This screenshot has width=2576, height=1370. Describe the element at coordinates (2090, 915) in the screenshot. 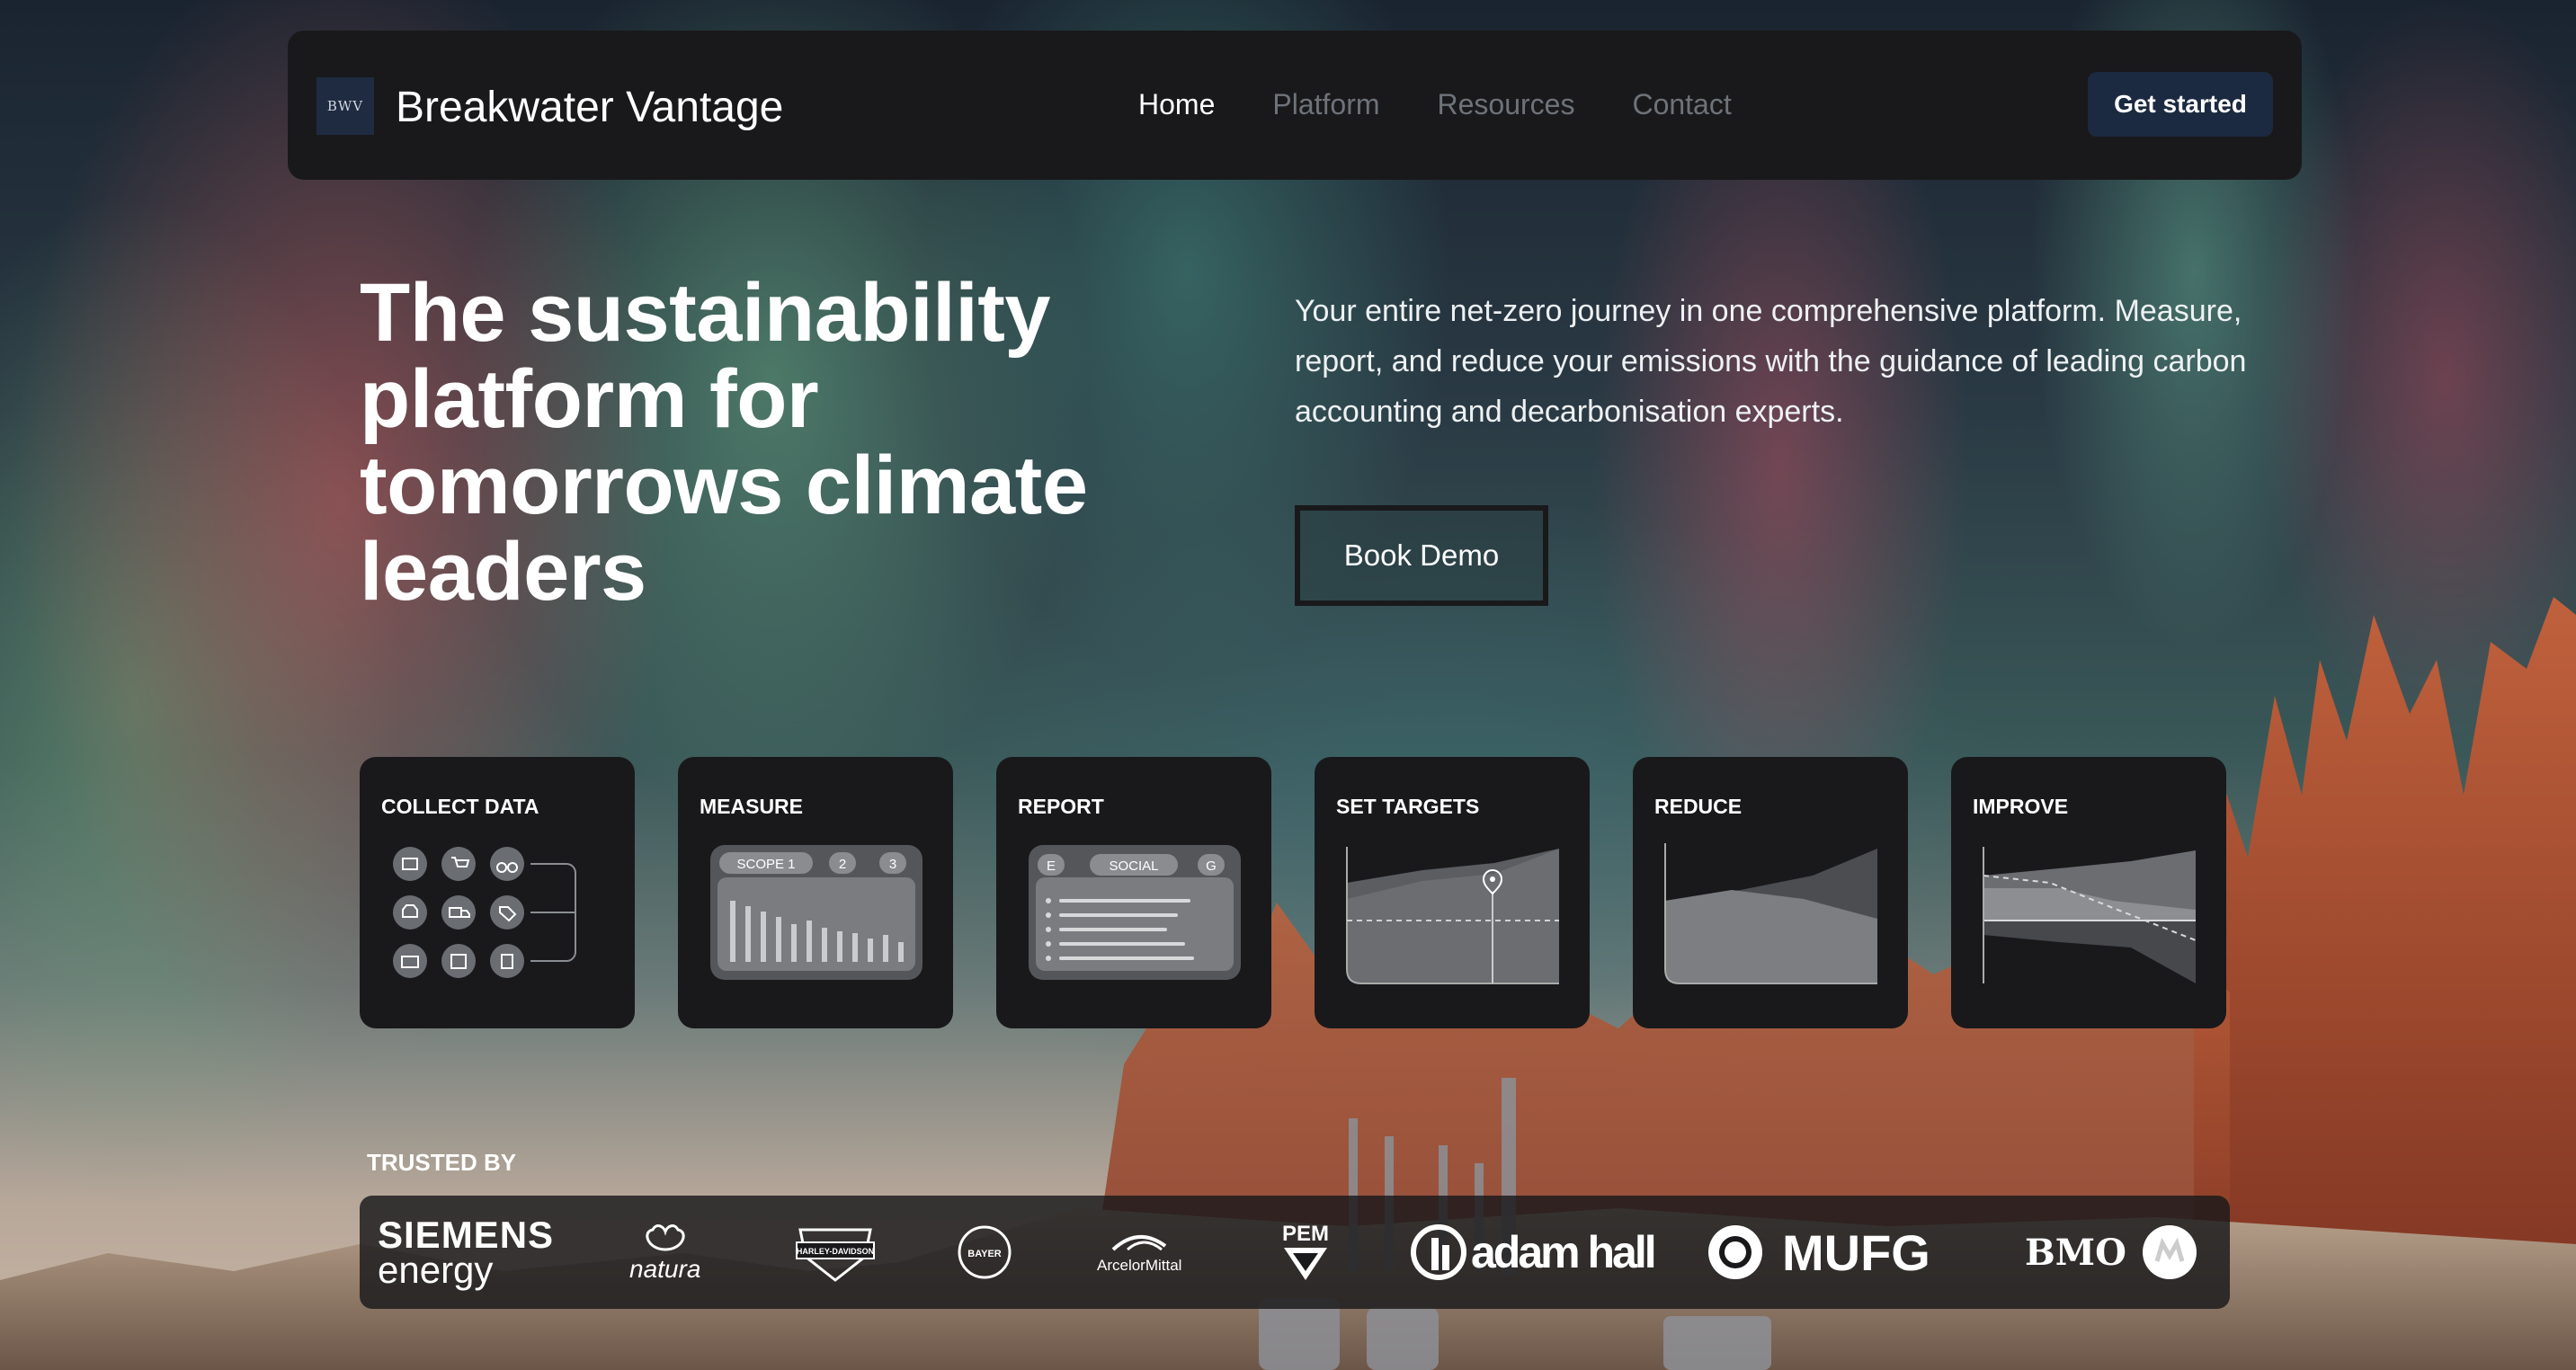

I see `improve-illustration` at that location.